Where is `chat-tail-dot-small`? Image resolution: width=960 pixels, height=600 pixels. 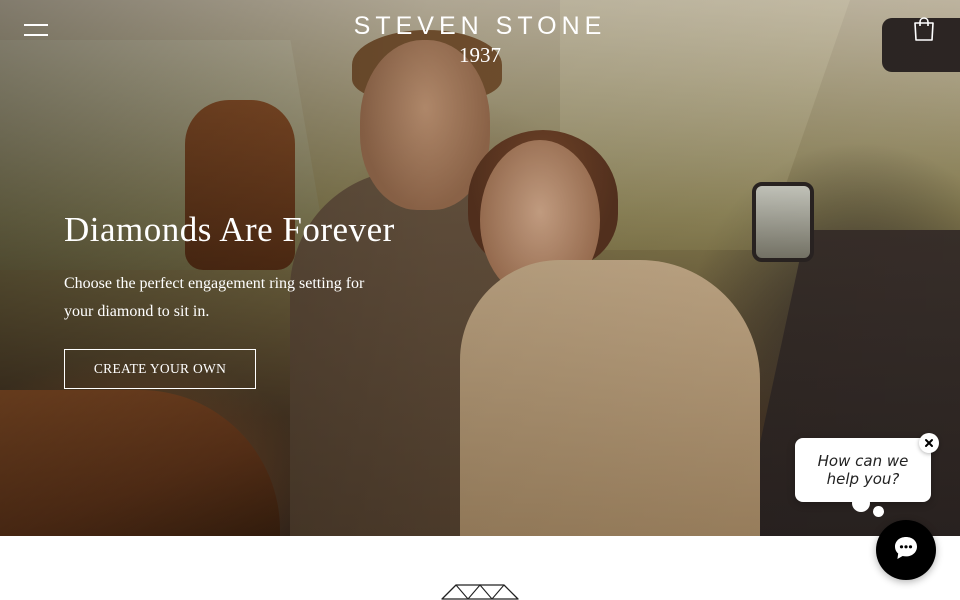
chat-tail-dot-small is located at coordinates (878, 511).